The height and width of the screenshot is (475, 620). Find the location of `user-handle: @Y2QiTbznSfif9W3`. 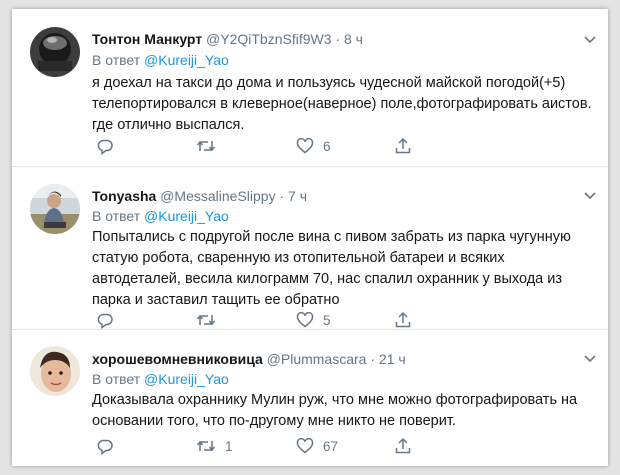

user-handle: @Y2QiTbznSfif9W3 is located at coordinates (268, 39).